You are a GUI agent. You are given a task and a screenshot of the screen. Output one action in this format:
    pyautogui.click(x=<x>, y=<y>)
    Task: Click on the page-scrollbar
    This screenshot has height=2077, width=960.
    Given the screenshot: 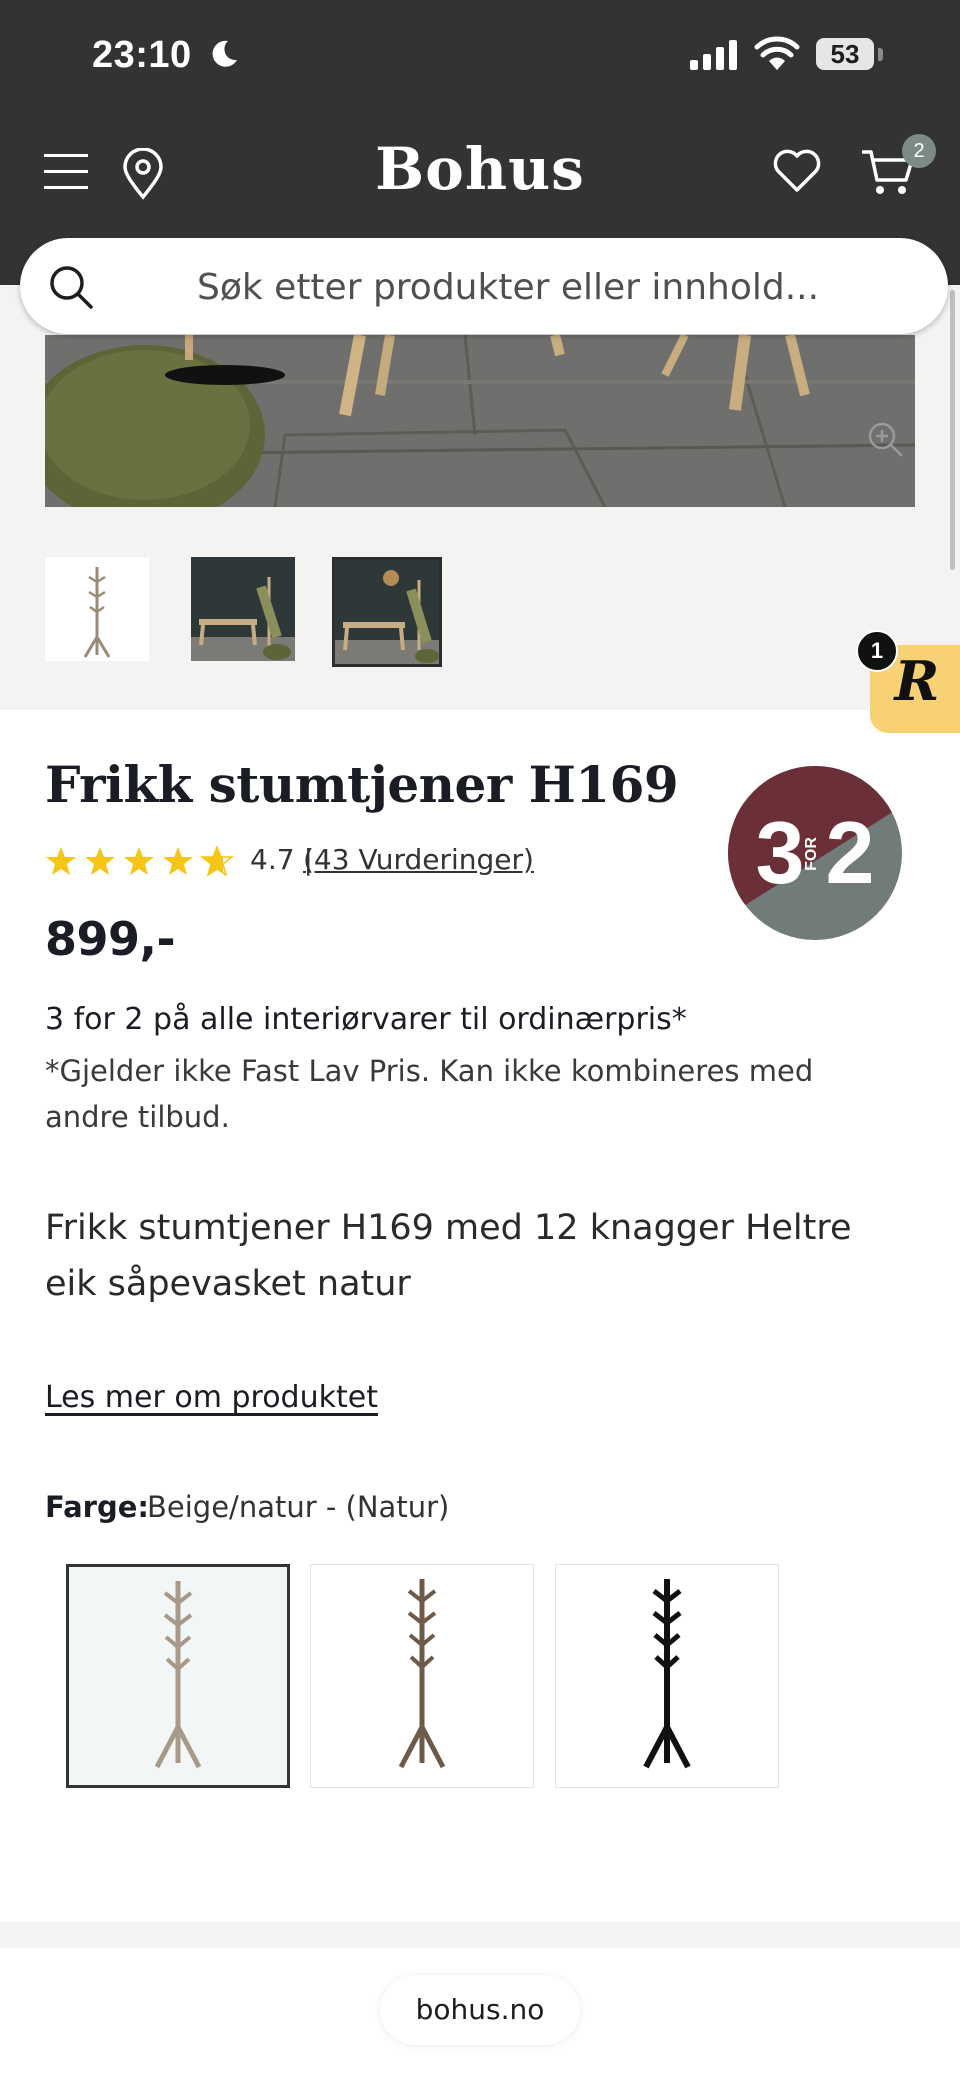 What is the action you would take?
    pyautogui.click(x=952, y=430)
    